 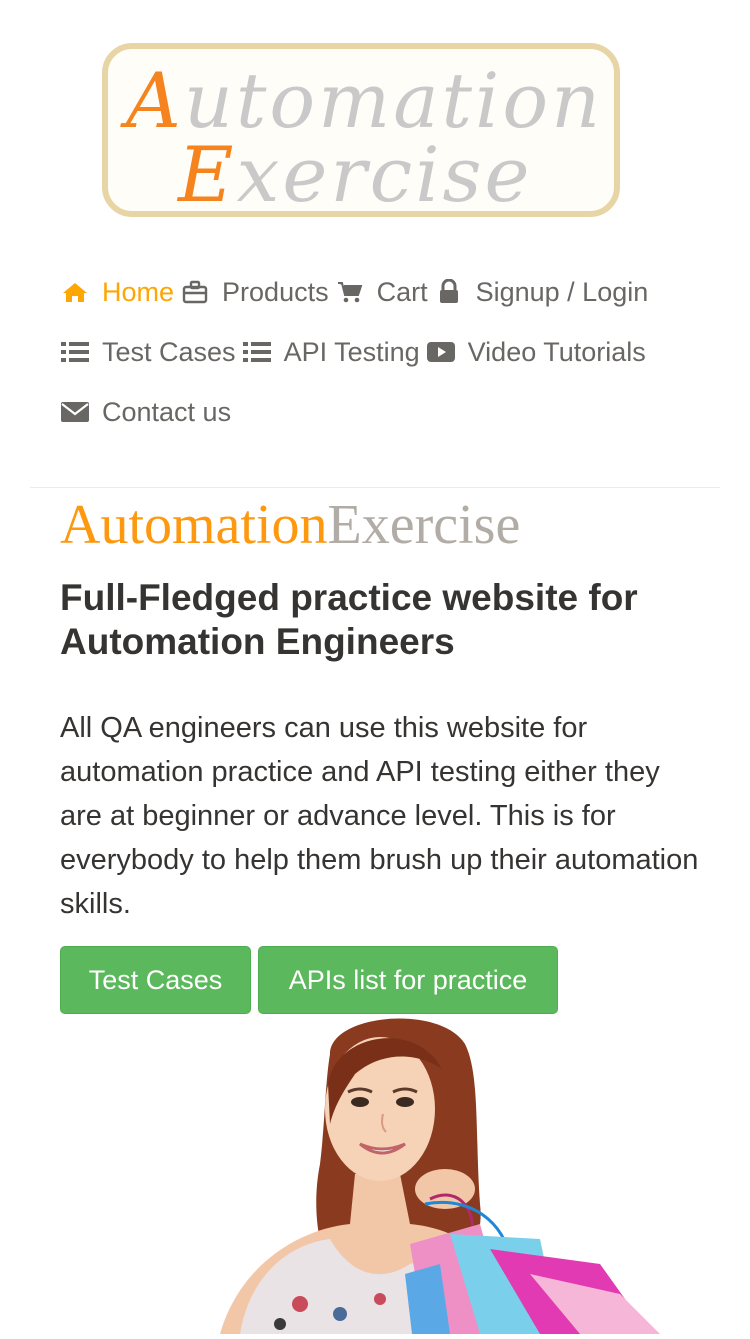 I want to click on nav-home: Home, so click(x=117, y=292).